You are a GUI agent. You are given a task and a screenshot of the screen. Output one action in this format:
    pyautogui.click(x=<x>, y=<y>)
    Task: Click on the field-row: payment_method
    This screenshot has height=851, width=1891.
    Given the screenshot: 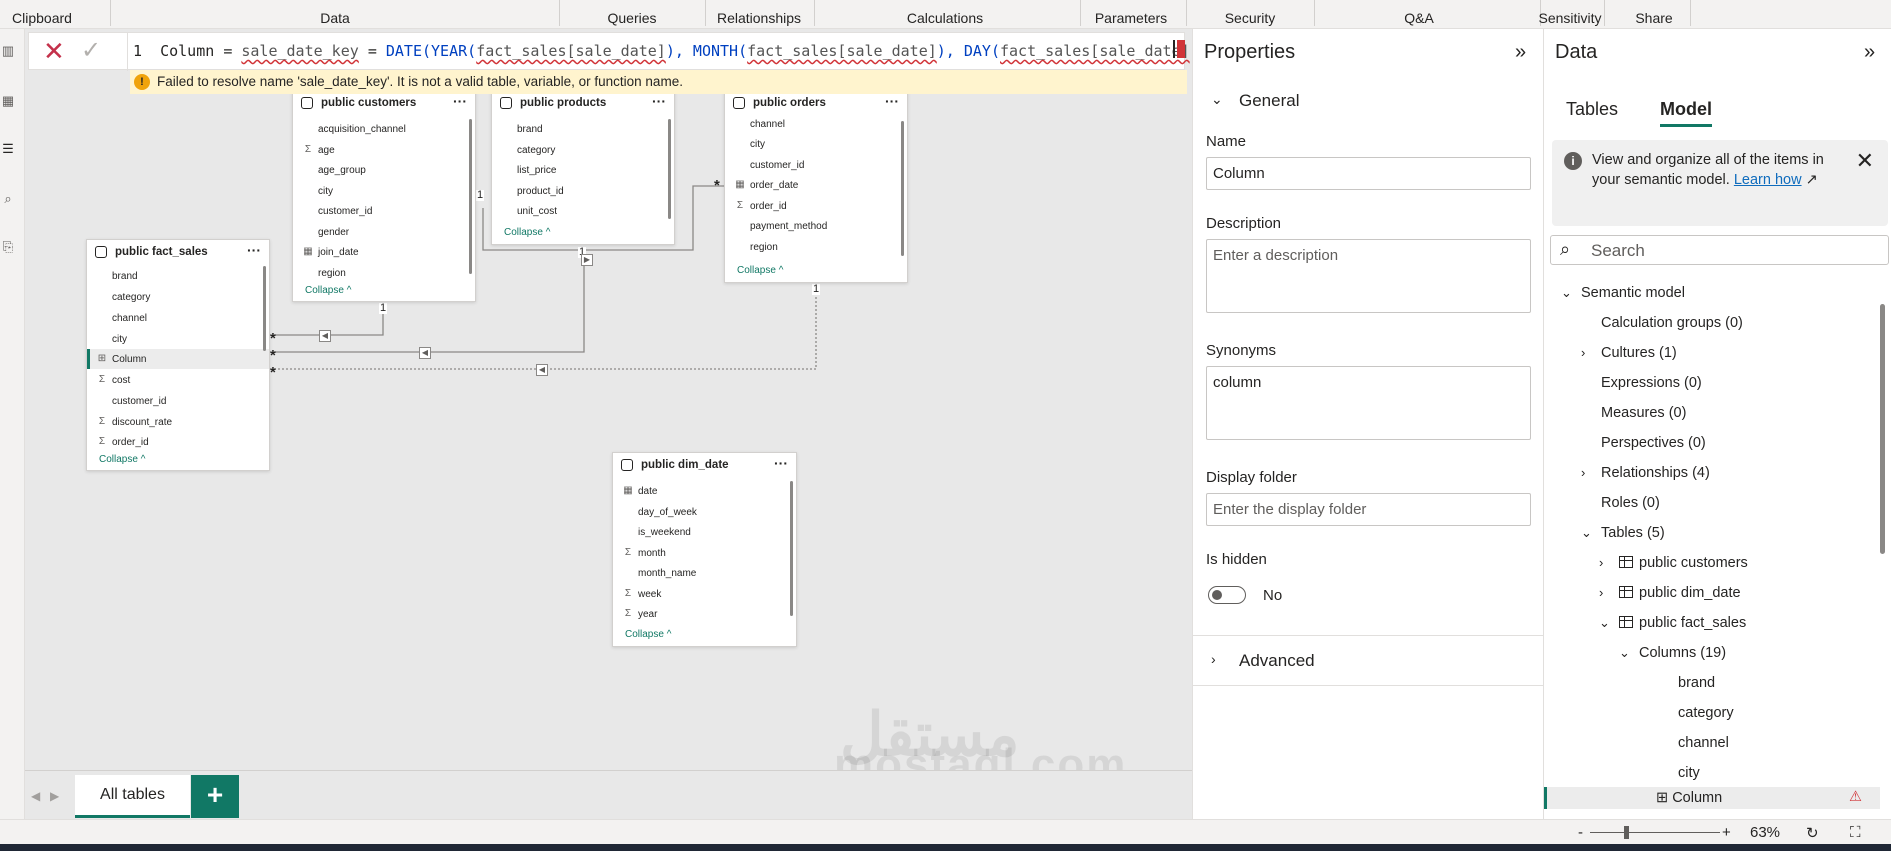 What is the action you would take?
    pyautogui.click(x=816, y=226)
    